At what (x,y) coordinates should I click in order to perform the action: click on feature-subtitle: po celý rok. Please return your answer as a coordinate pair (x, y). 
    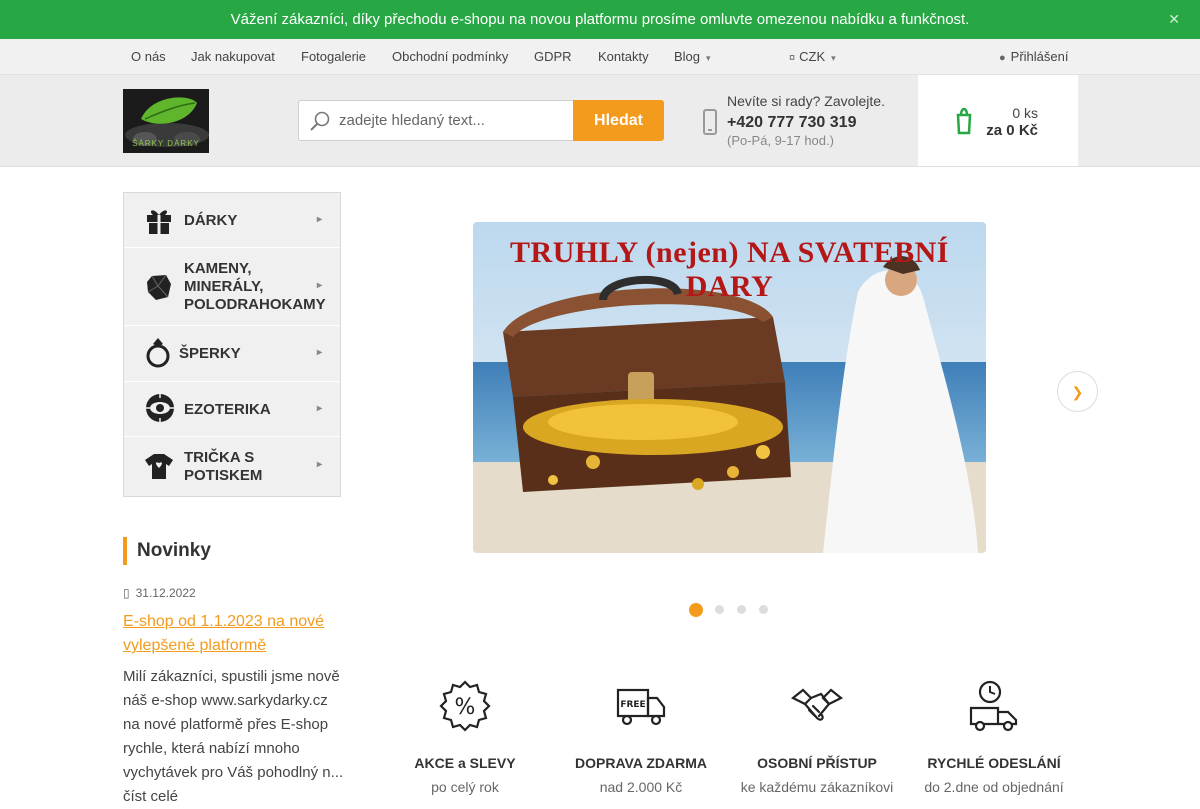
    Looking at the image, I should click on (465, 787).